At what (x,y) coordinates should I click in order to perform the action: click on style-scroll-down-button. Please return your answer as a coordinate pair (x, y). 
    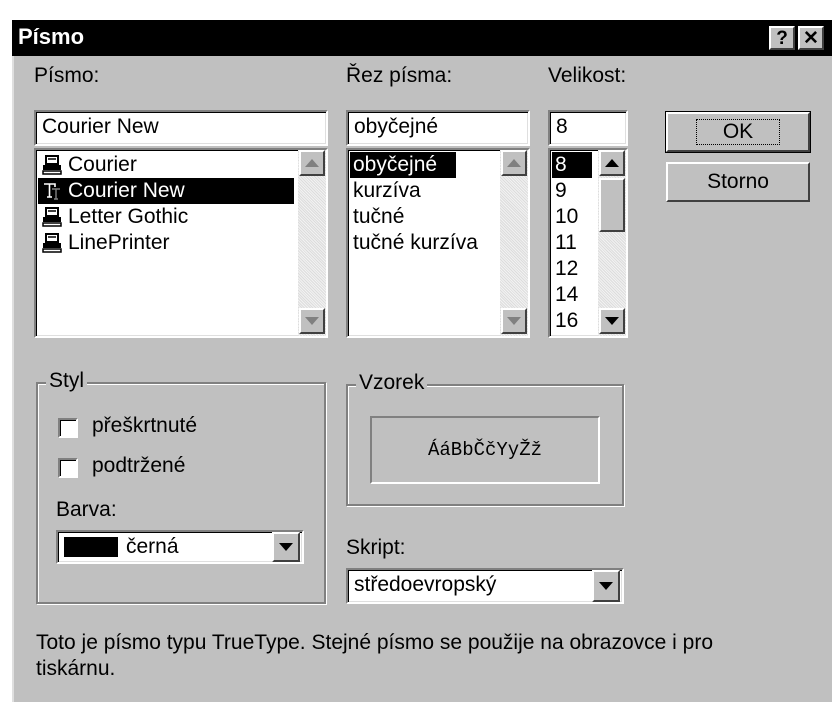
    Looking at the image, I should click on (514, 321).